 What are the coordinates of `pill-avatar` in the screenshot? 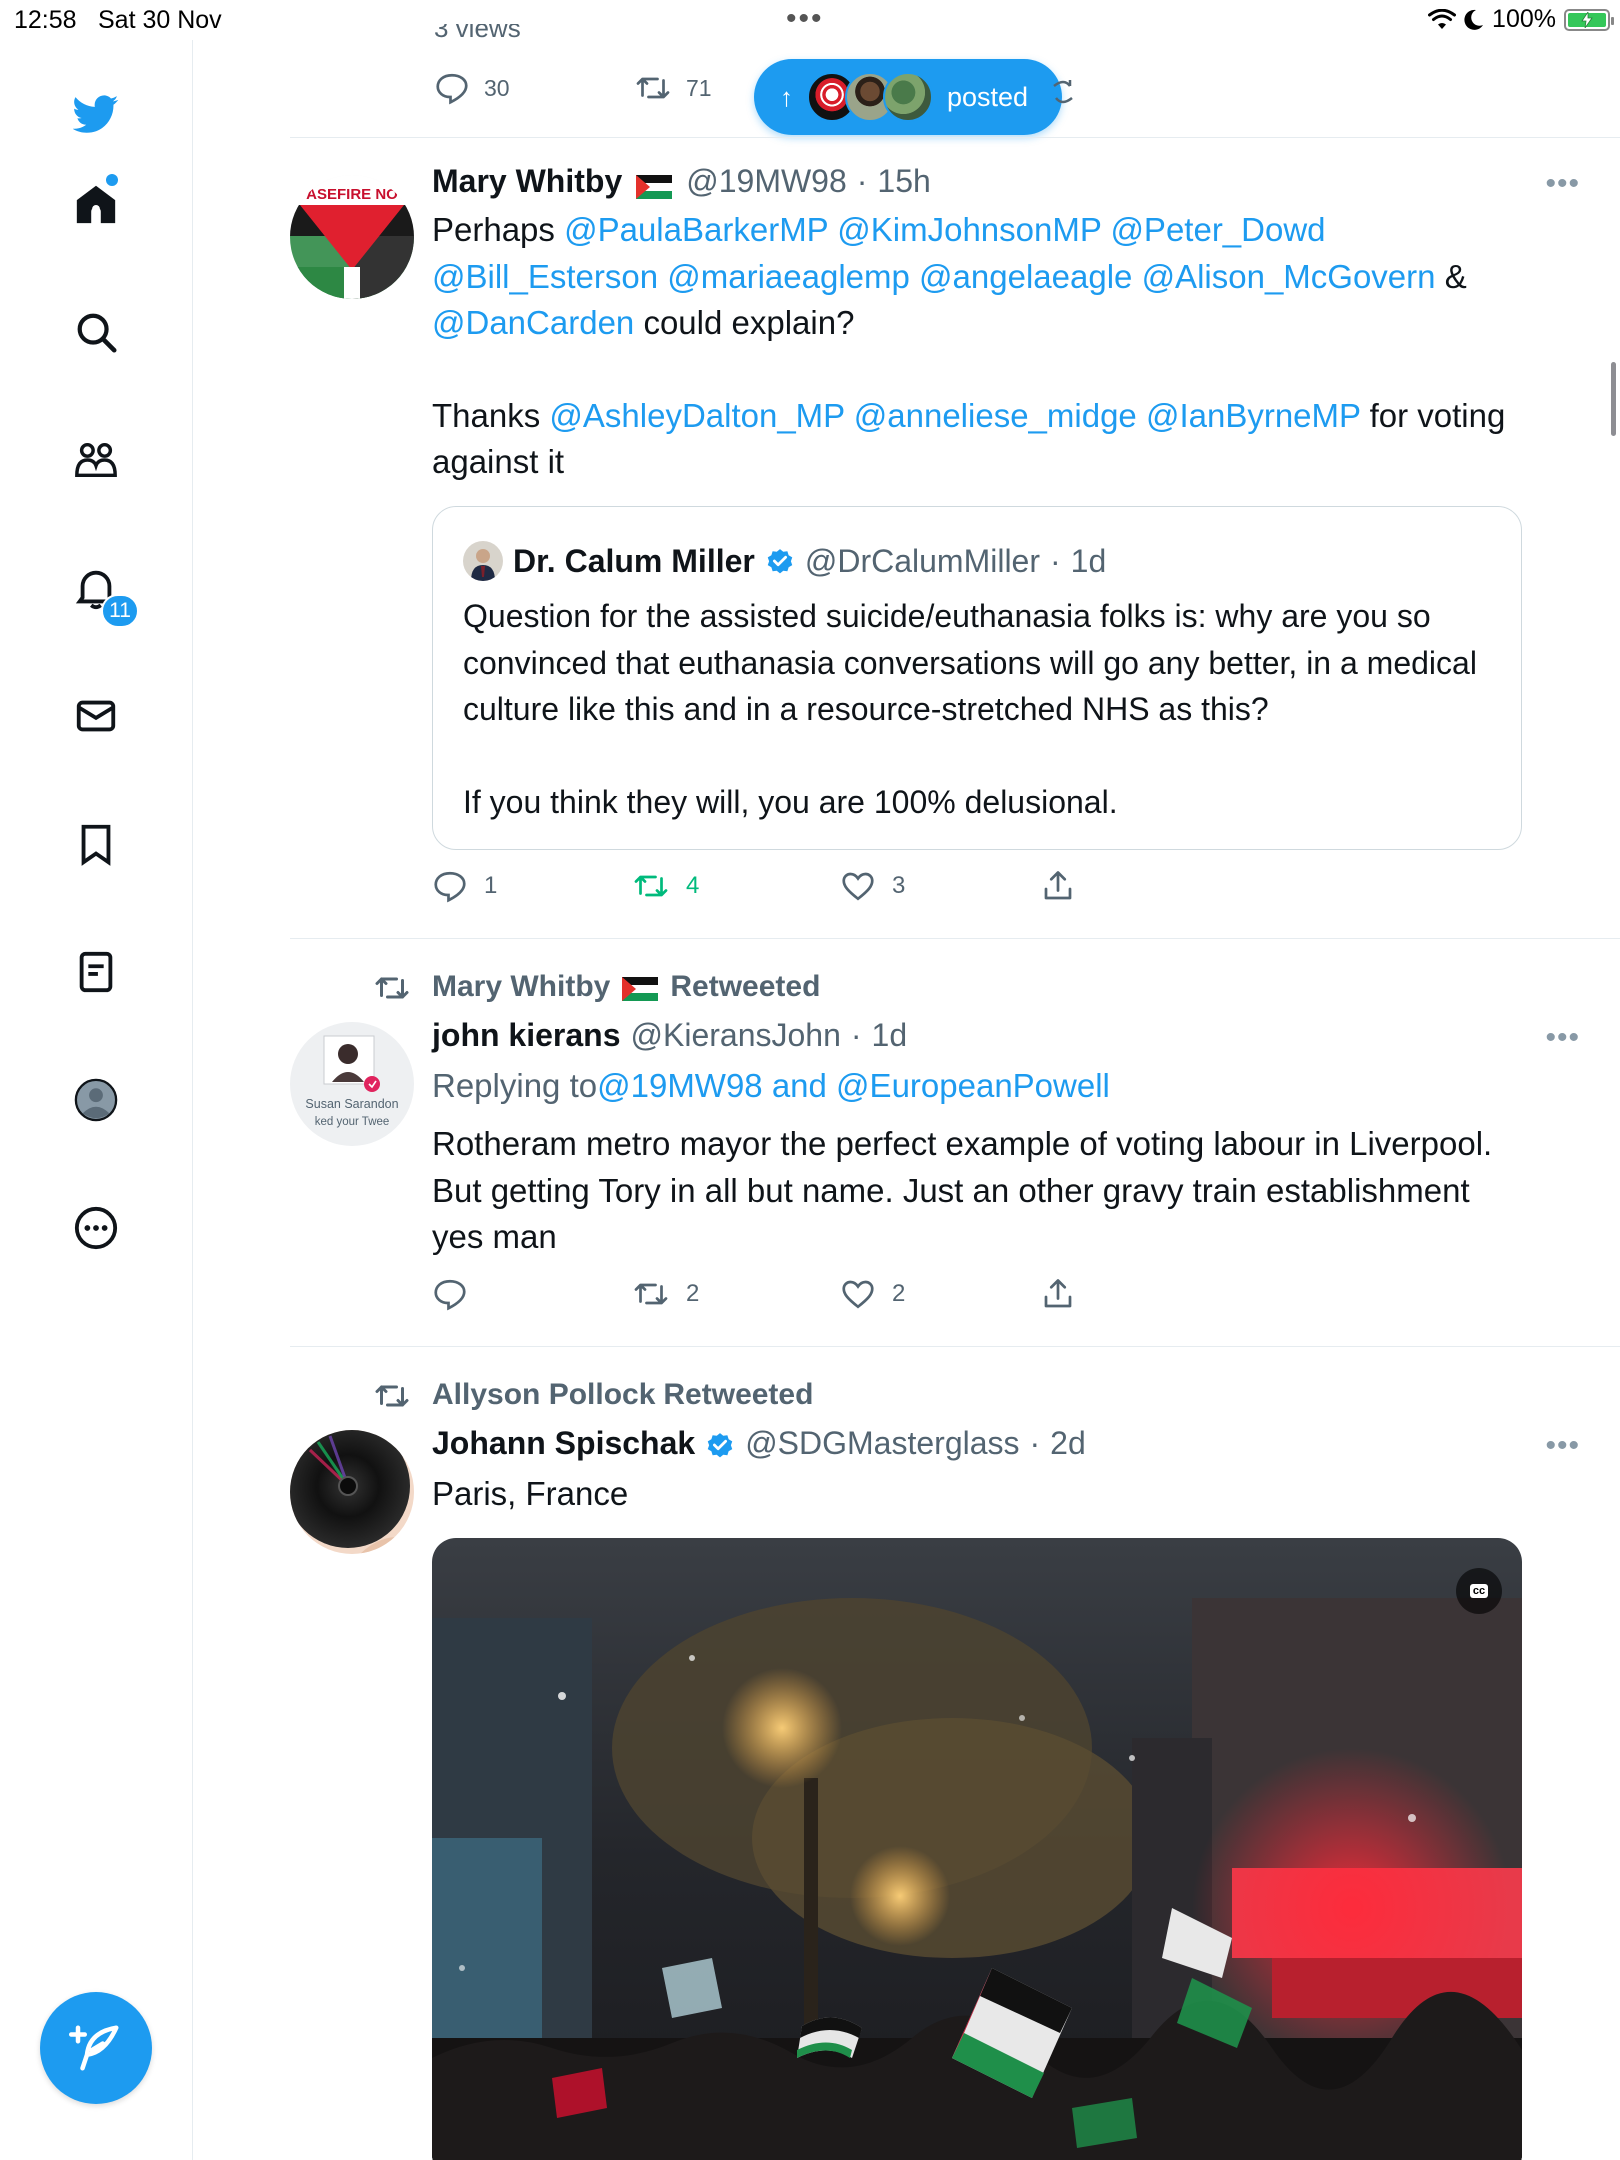 It's located at (908, 97).